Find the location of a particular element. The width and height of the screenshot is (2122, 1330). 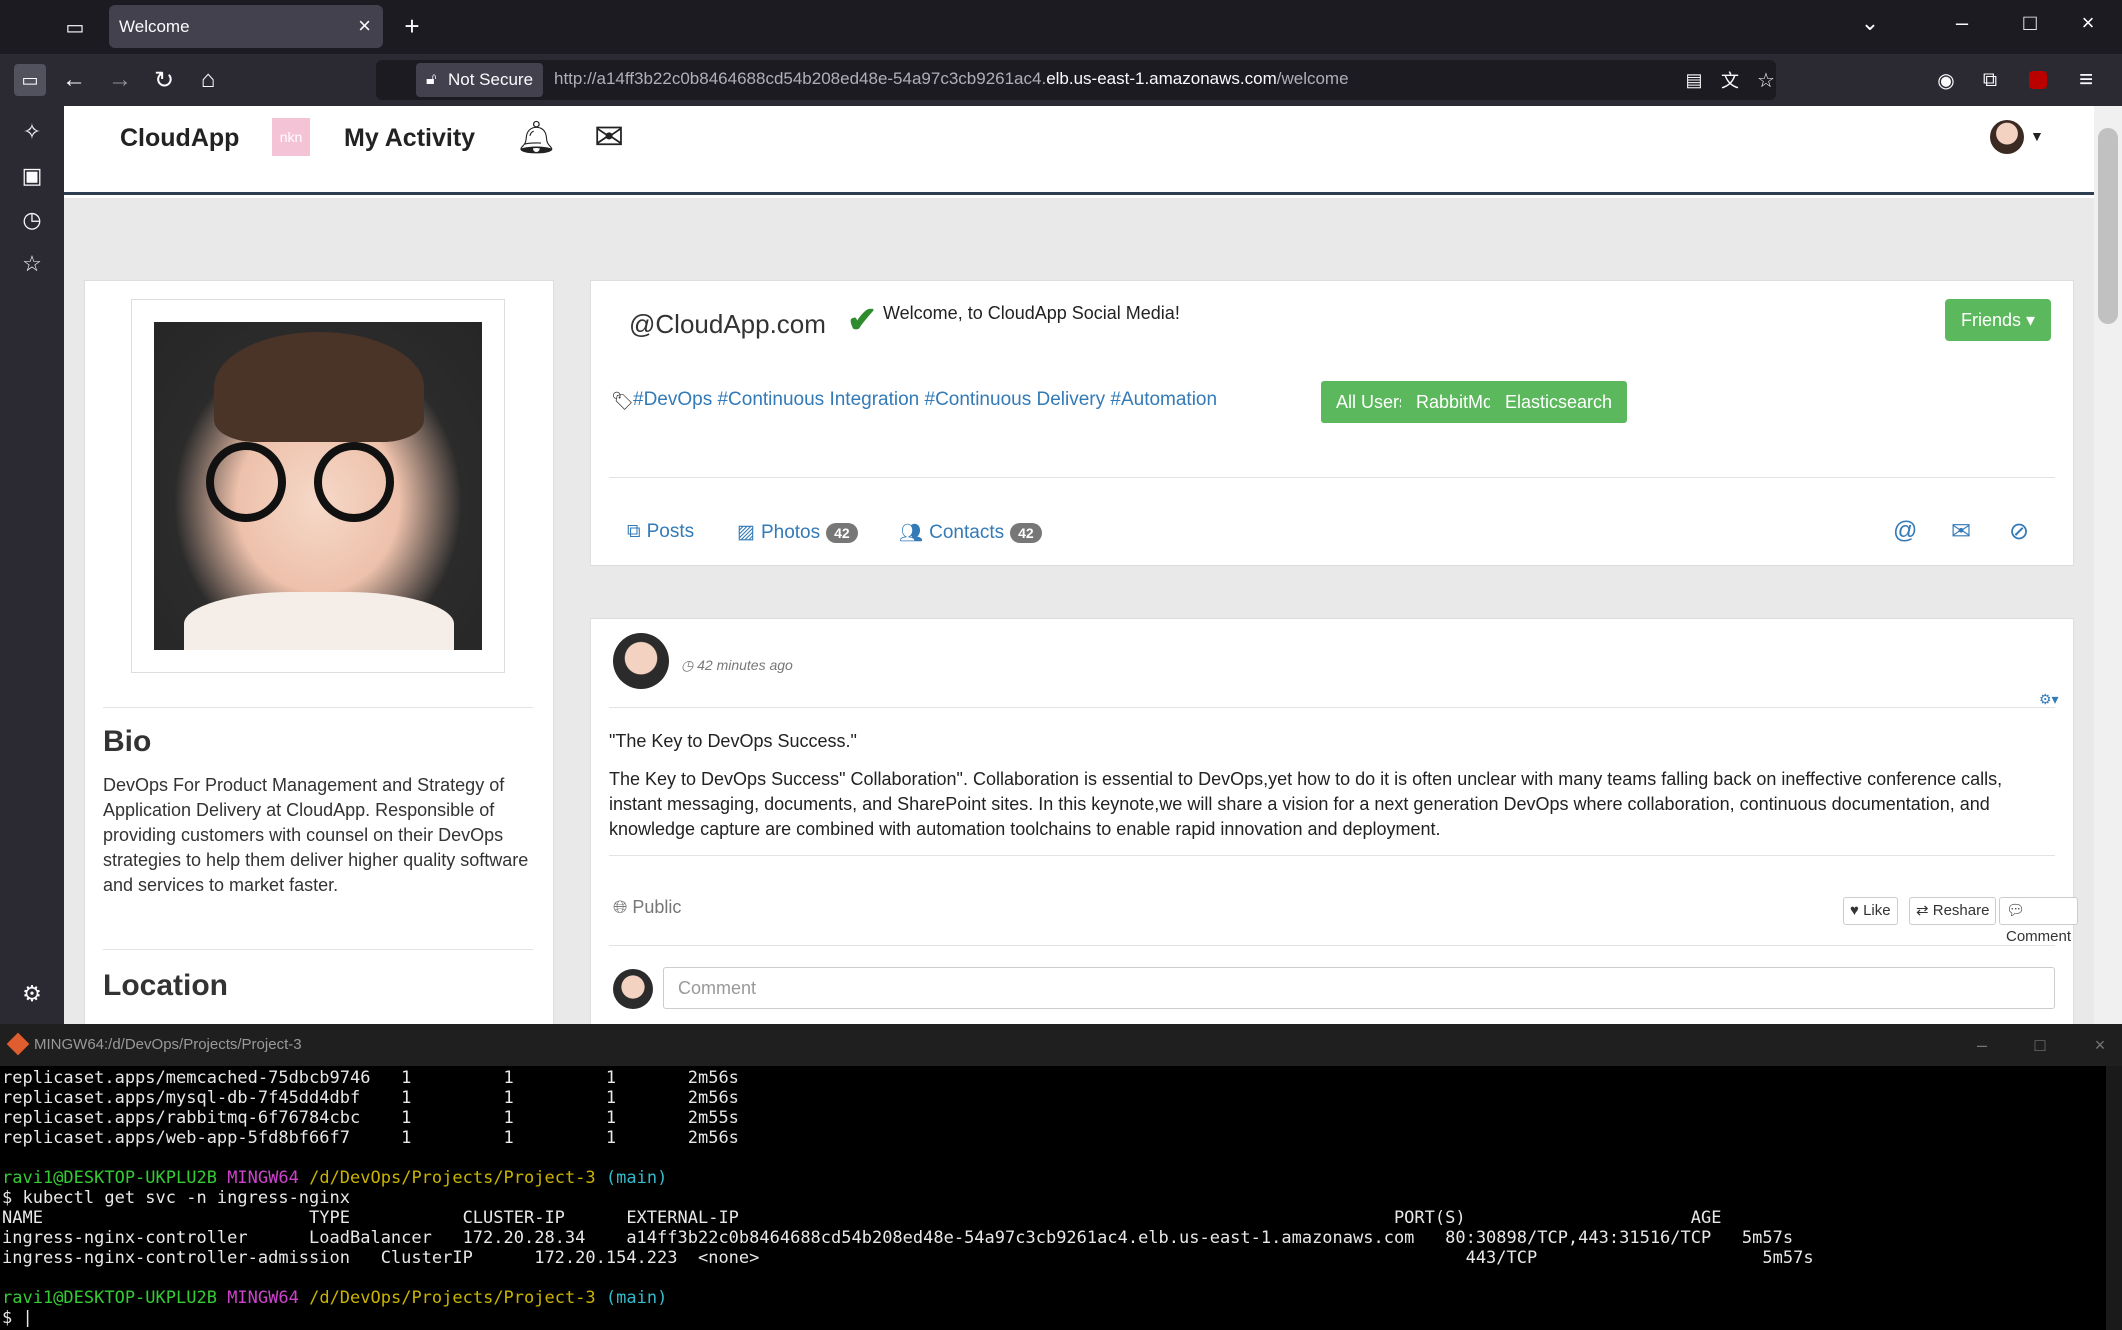

back-icon: ← is located at coordinates (74, 80).